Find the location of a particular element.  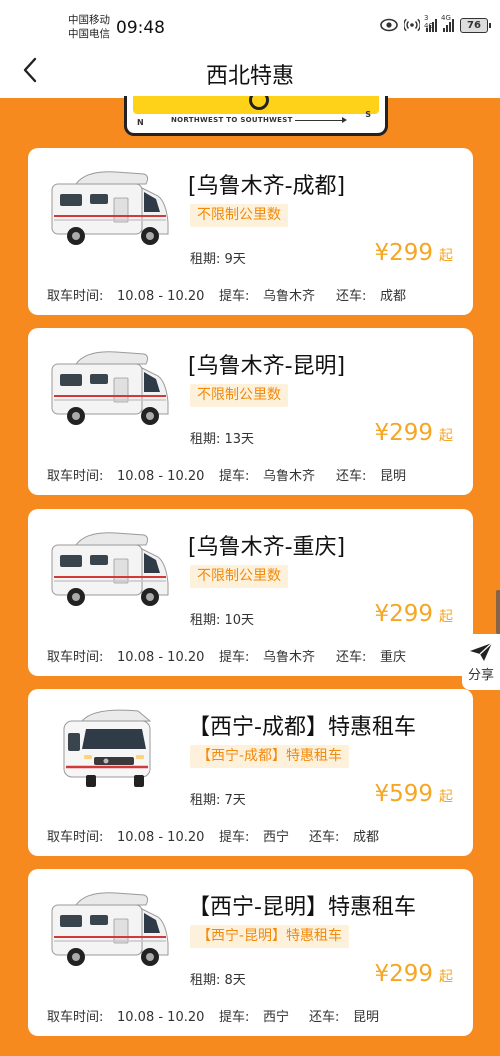

rental-duration: 租期: 7天 is located at coordinates (218, 800).